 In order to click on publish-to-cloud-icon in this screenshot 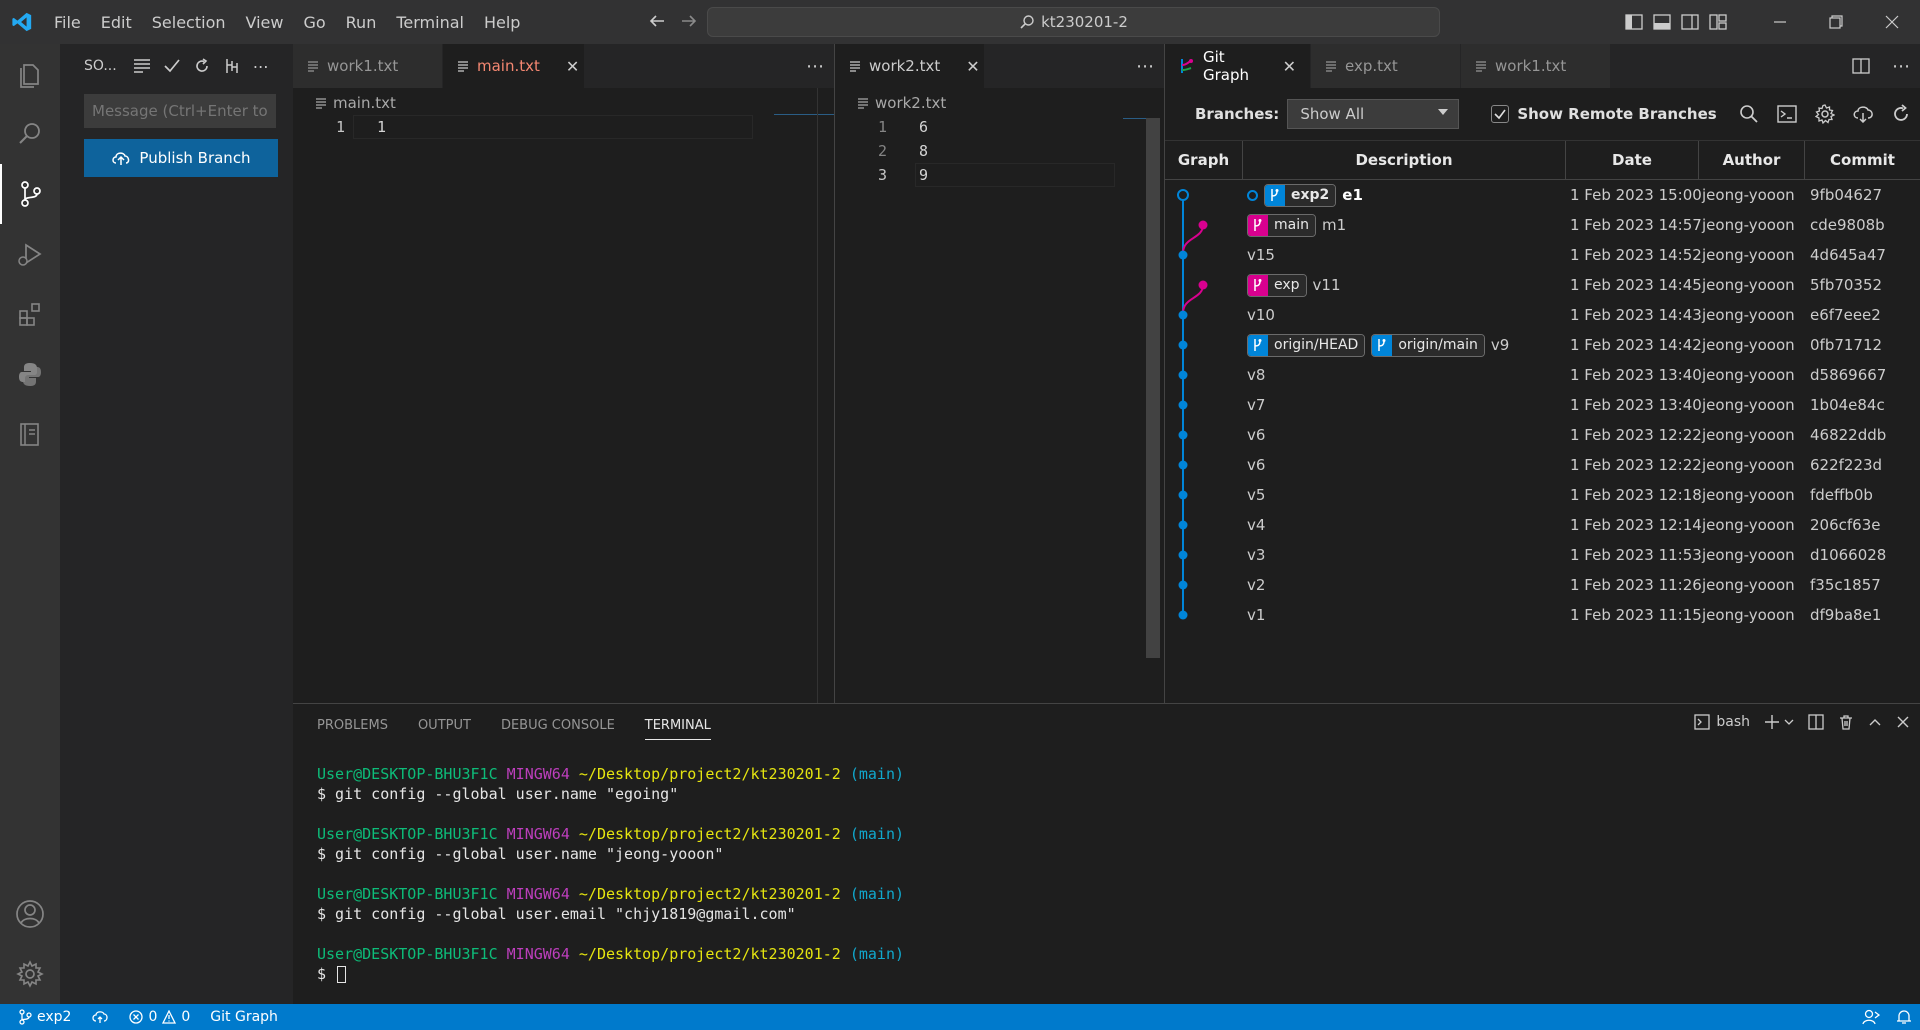, I will do `click(100, 1017)`.